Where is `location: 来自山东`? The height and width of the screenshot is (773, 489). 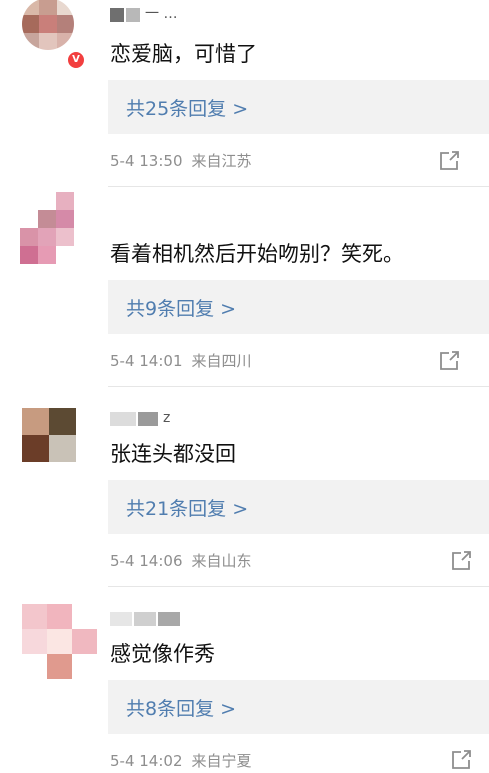 location: 来自山东 is located at coordinates (221, 561).